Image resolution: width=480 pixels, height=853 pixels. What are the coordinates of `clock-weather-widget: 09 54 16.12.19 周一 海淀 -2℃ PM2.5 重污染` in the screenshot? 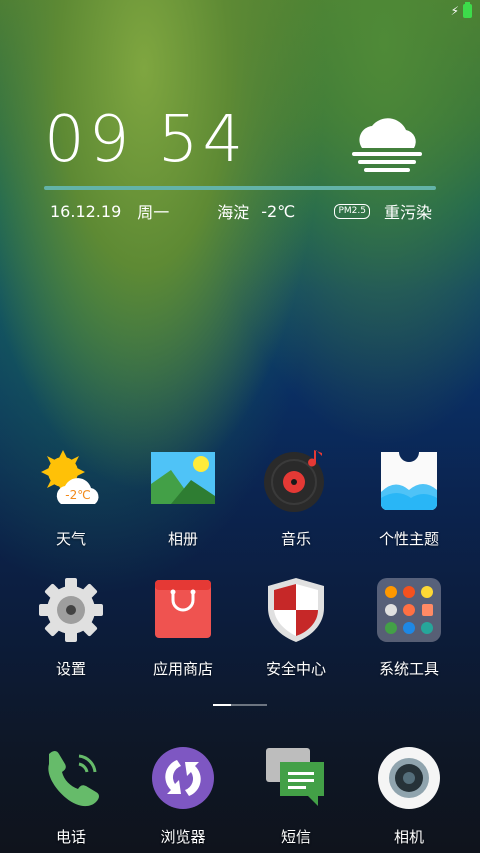 It's located at (240, 165).